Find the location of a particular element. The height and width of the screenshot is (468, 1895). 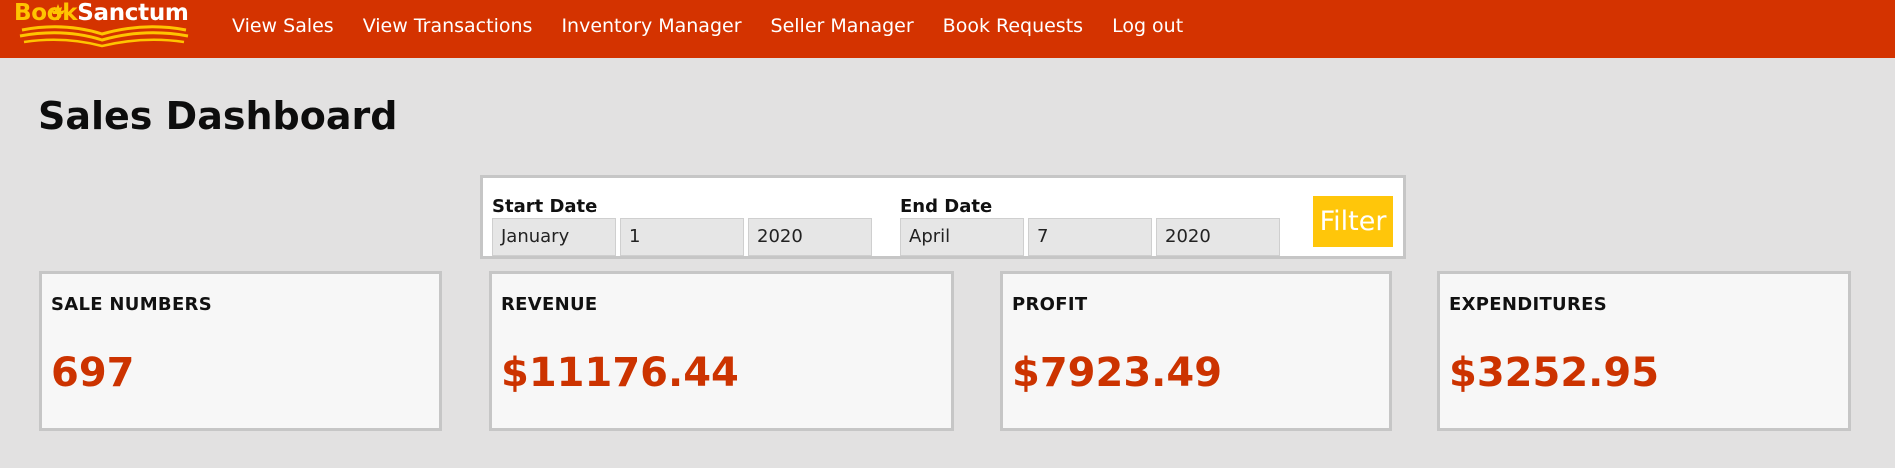

nav-view-sales: View Sales is located at coordinates (283, 26).